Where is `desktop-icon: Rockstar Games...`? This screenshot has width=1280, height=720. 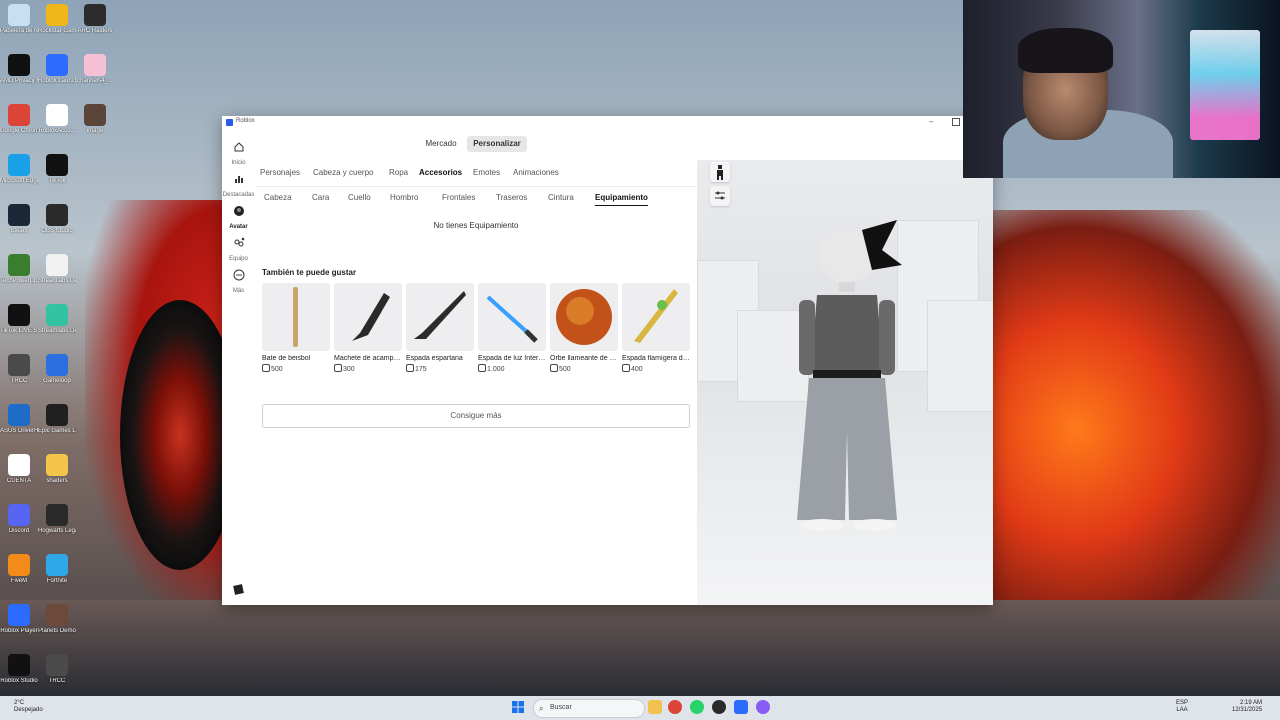 desktop-icon: Rockstar Games... is located at coordinates (57, 19).